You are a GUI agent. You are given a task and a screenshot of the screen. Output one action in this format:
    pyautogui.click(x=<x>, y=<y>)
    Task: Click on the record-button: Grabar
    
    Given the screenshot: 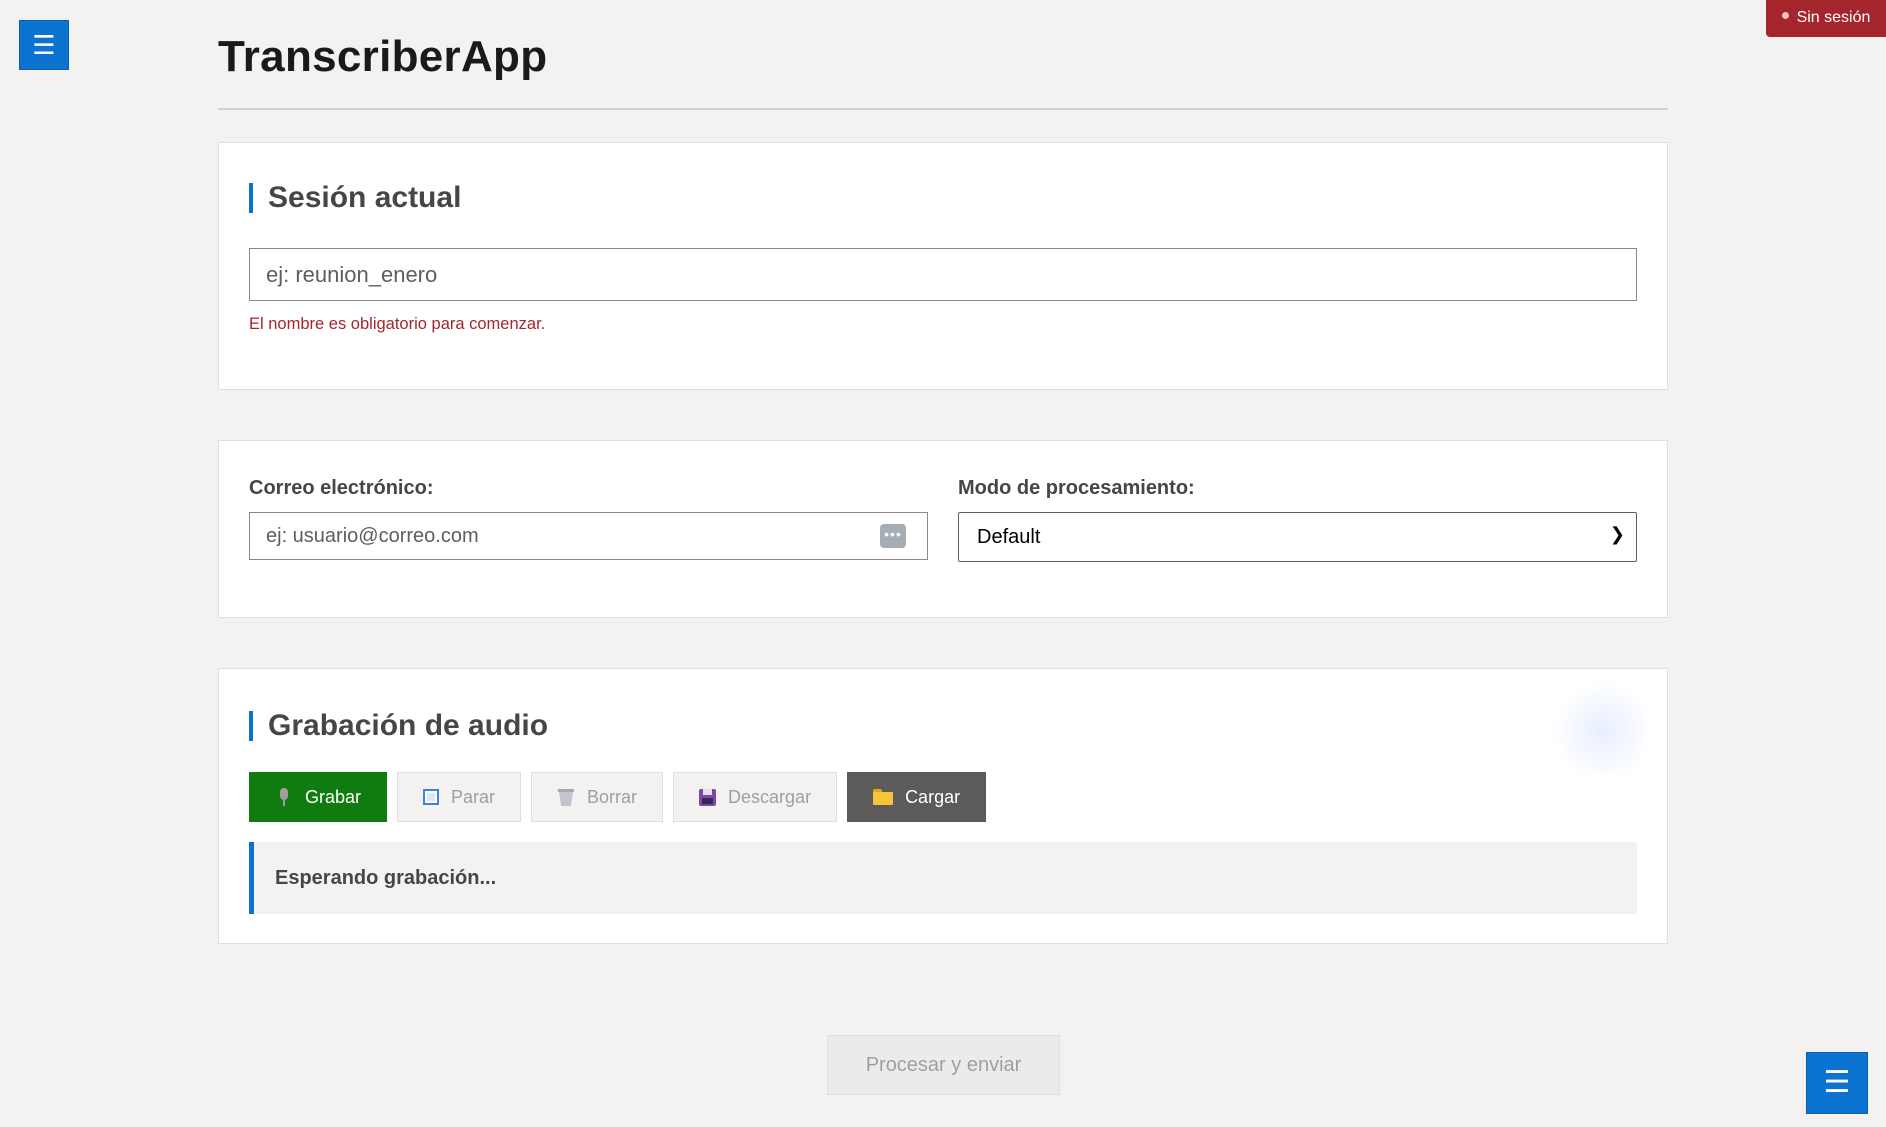 What is the action you would take?
    pyautogui.click(x=318, y=797)
    